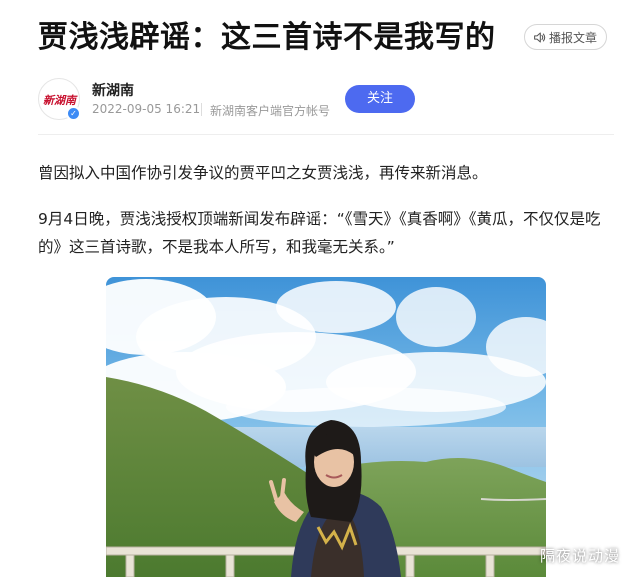 Image resolution: width=640 pixels, height=577 pixels. What do you see at coordinates (380, 99) in the screenshot?
I see `follow-button: 关注` at bounding box center [380, 99].